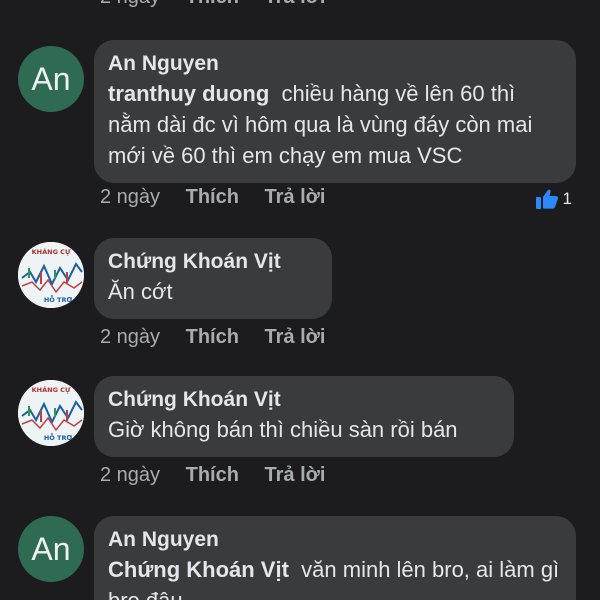  Describe the element at coordinates (140, 291) in the screenshot. I see `comment-body: Ăn cớt` at that location.